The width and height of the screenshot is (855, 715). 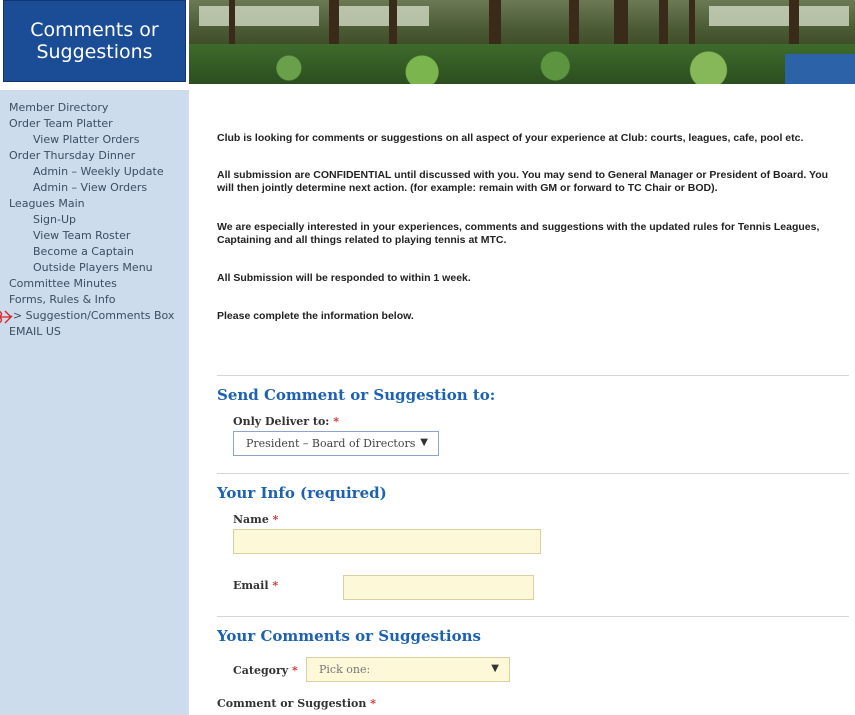 I want to click on name-label: Name *, so click(x=256, y=519).